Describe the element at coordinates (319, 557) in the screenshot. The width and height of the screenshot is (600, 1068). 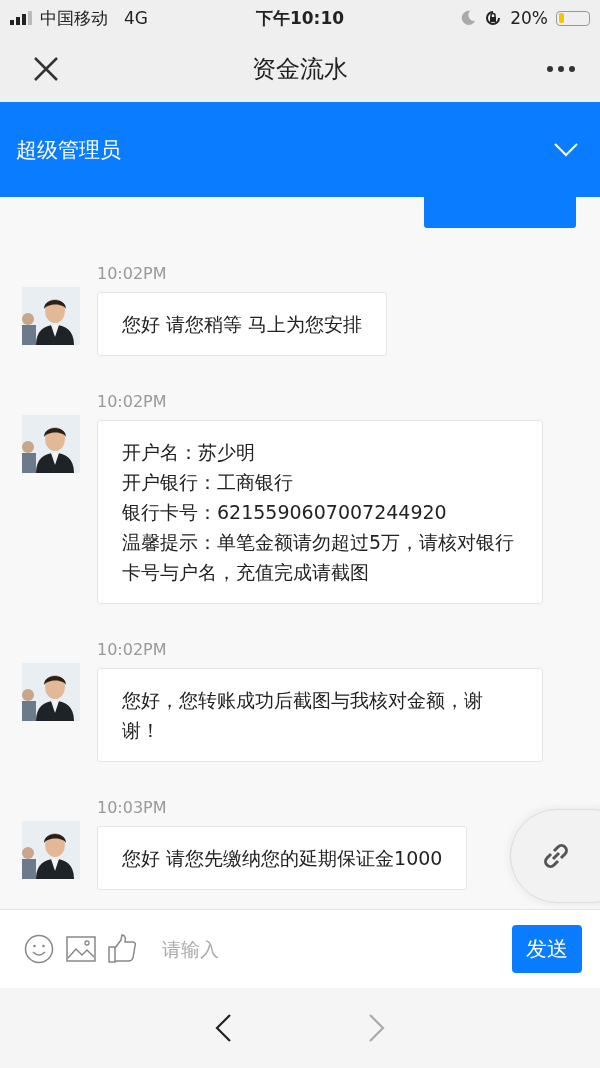
I see `message-text: 温馨提示：单笔金额请勿超过5万，请核对银行卡号与户名，充值完成请截图` at that location.